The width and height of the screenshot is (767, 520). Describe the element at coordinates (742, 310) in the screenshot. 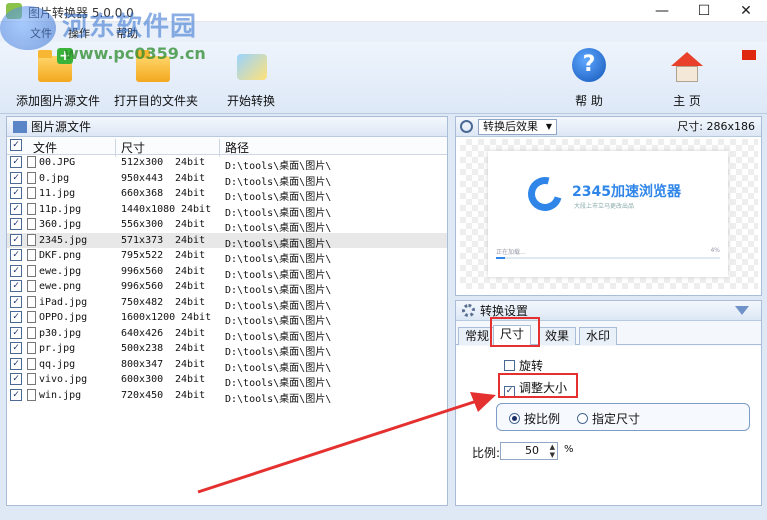

I see `collapse-icon` at that location.